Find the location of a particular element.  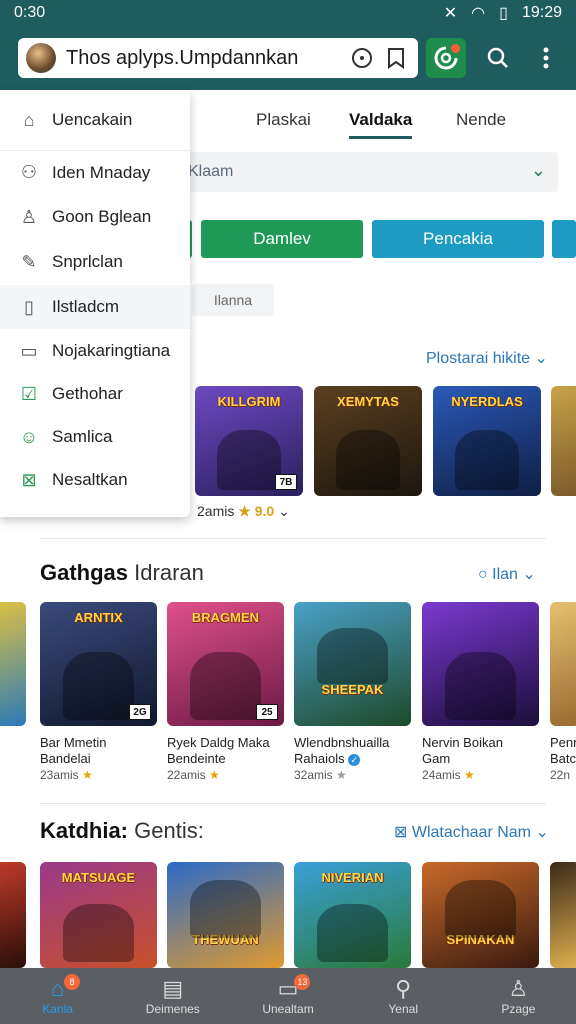

extension-notification-dot is located at coordinates (455, 48).